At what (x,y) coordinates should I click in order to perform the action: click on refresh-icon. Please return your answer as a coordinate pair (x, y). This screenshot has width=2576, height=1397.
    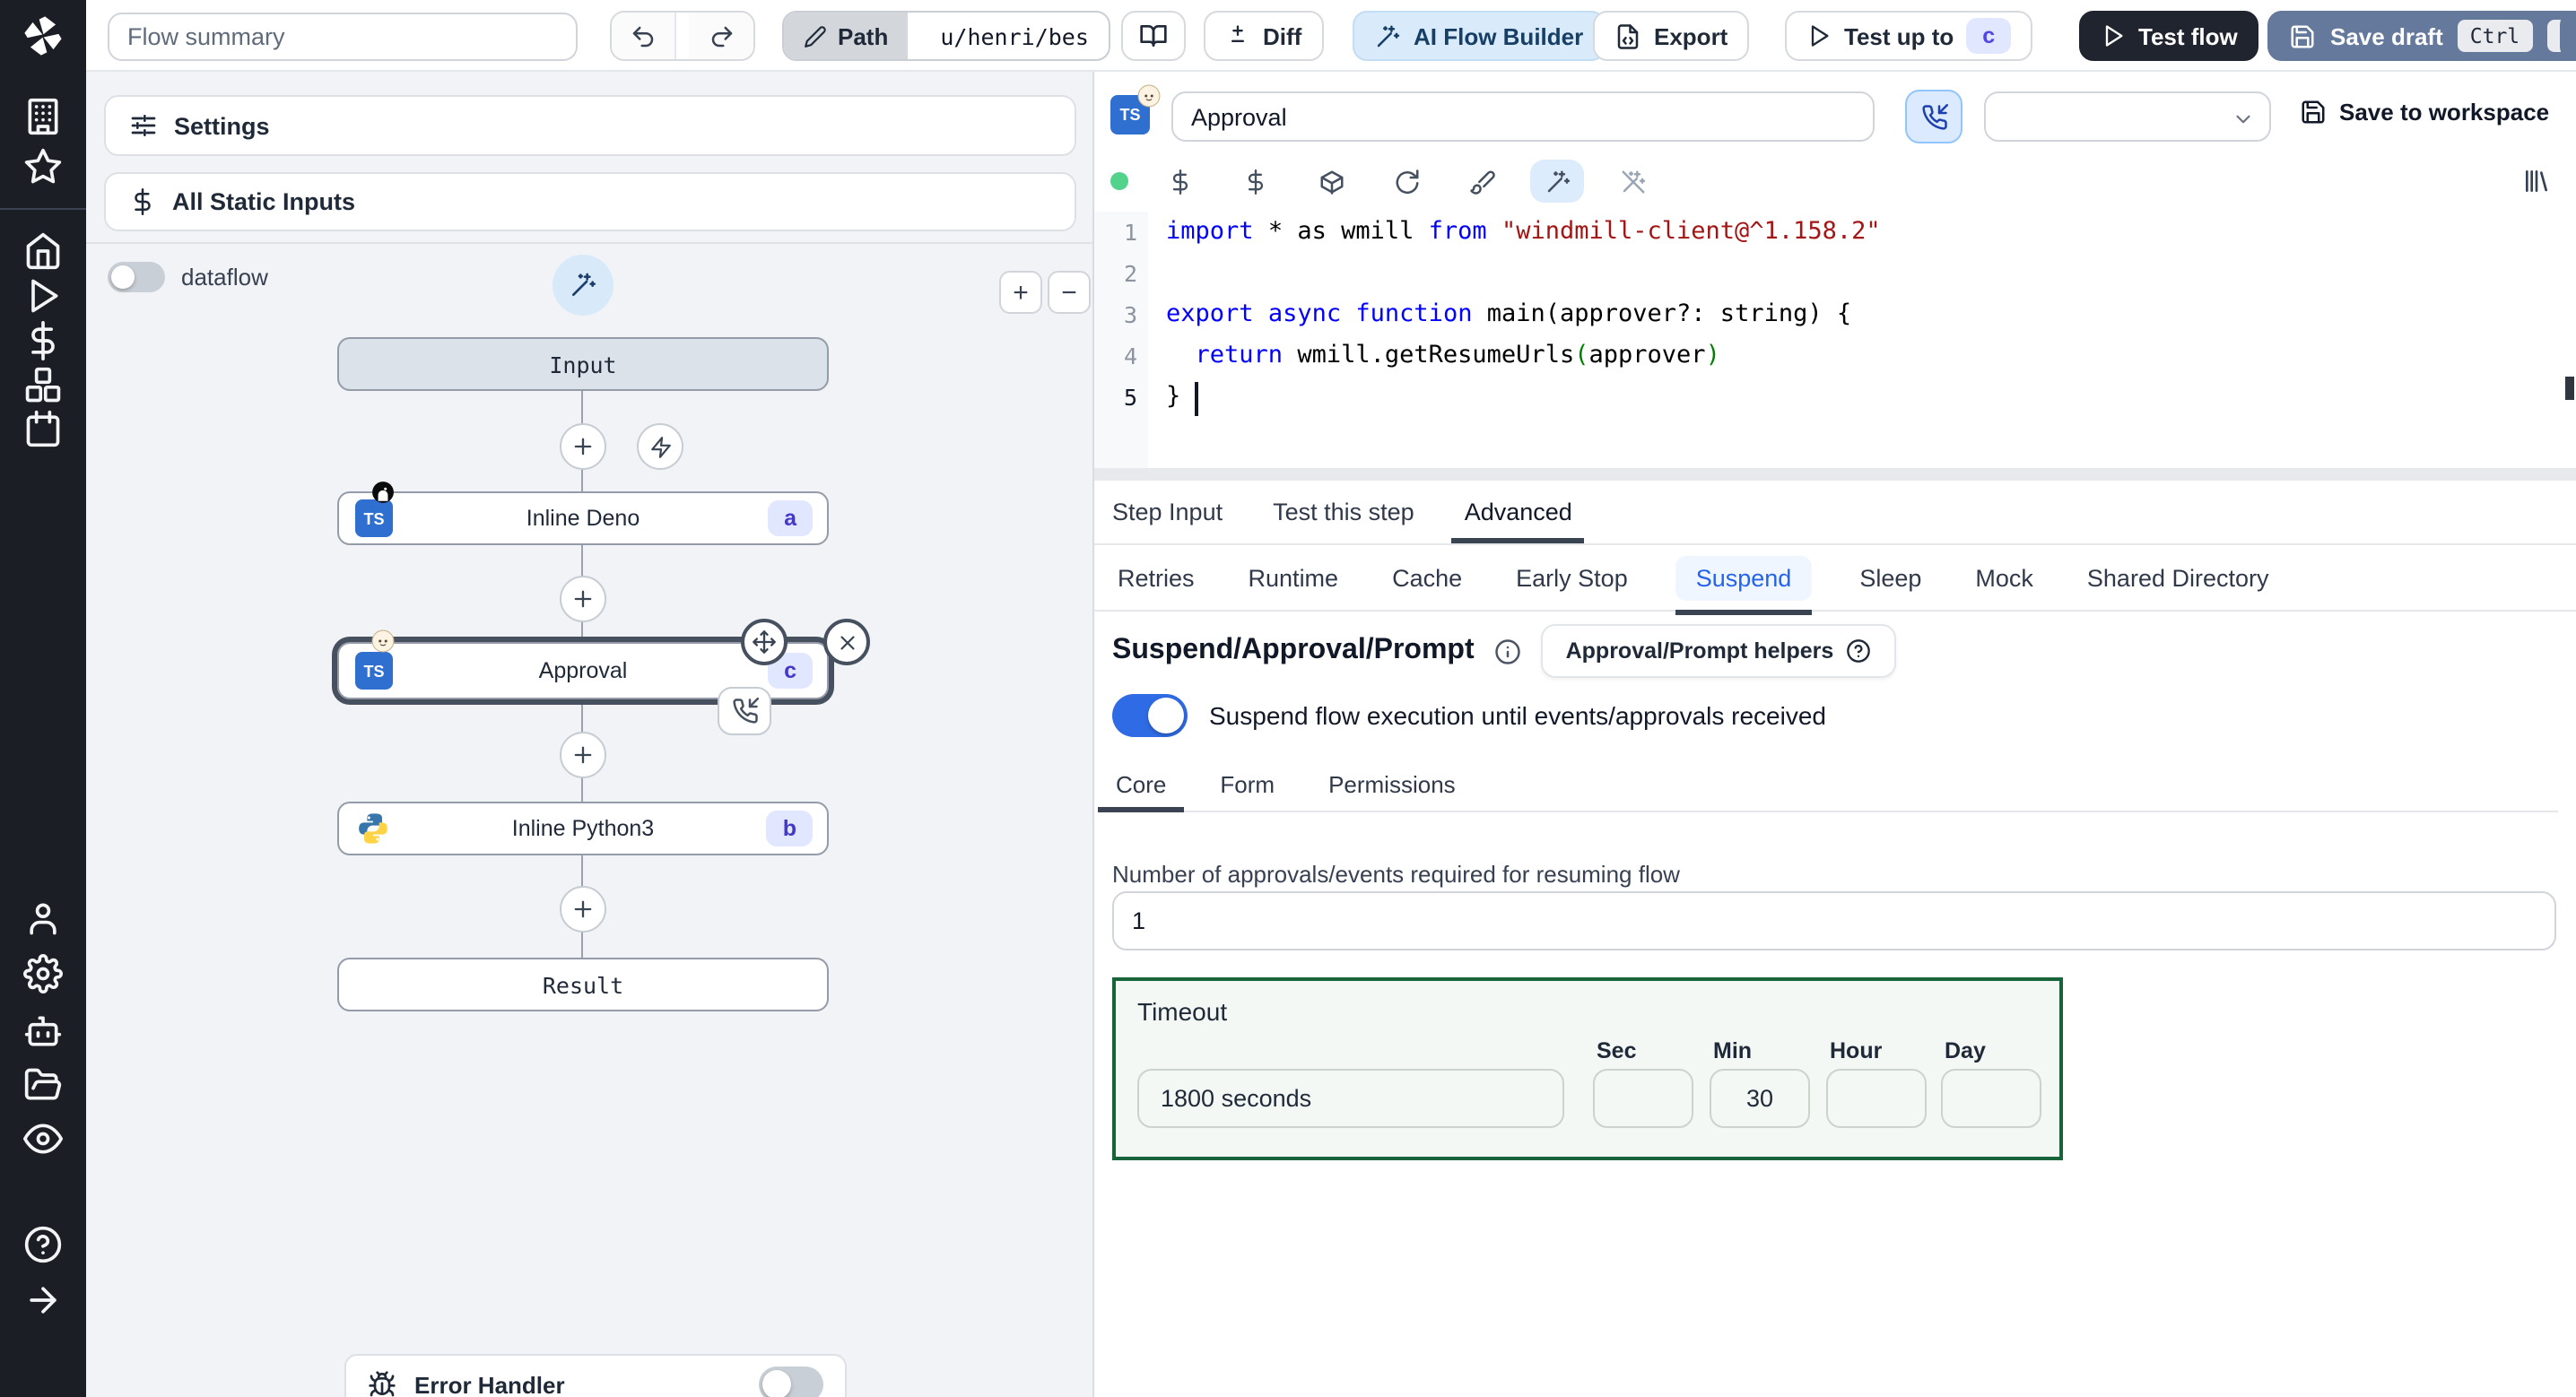
    Looking at the image, I should click on (1406, 181).